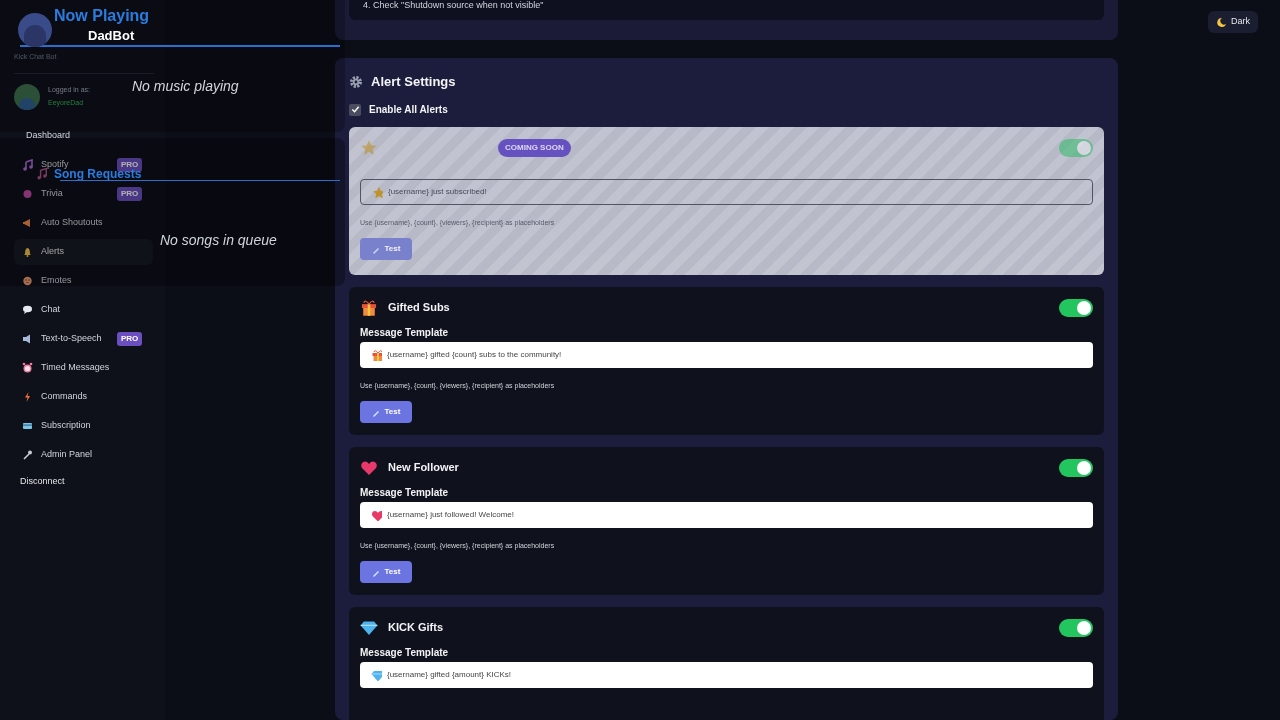 This screenshot has height=720, width=1280. I want to click on sidebar-item: Trivia PRO, so click(83, 193).